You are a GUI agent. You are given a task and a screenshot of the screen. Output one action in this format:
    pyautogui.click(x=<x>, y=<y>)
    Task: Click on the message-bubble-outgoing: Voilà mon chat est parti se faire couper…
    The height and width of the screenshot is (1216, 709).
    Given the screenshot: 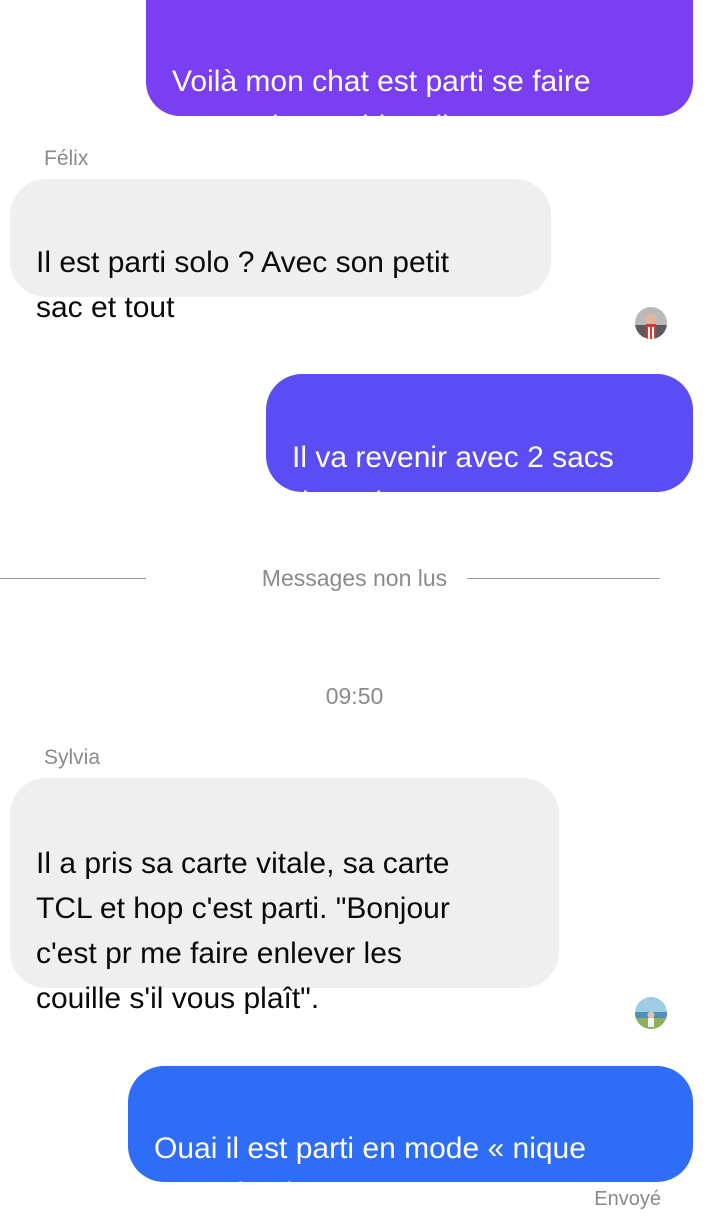 What is the action you would take?
    pyautogui.click(x=419, y=71)
    